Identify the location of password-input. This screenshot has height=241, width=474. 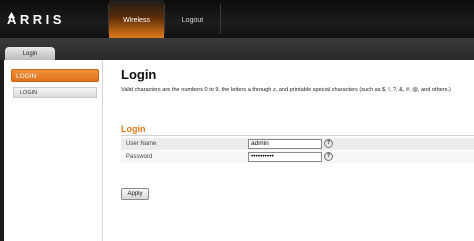
(285, 157).